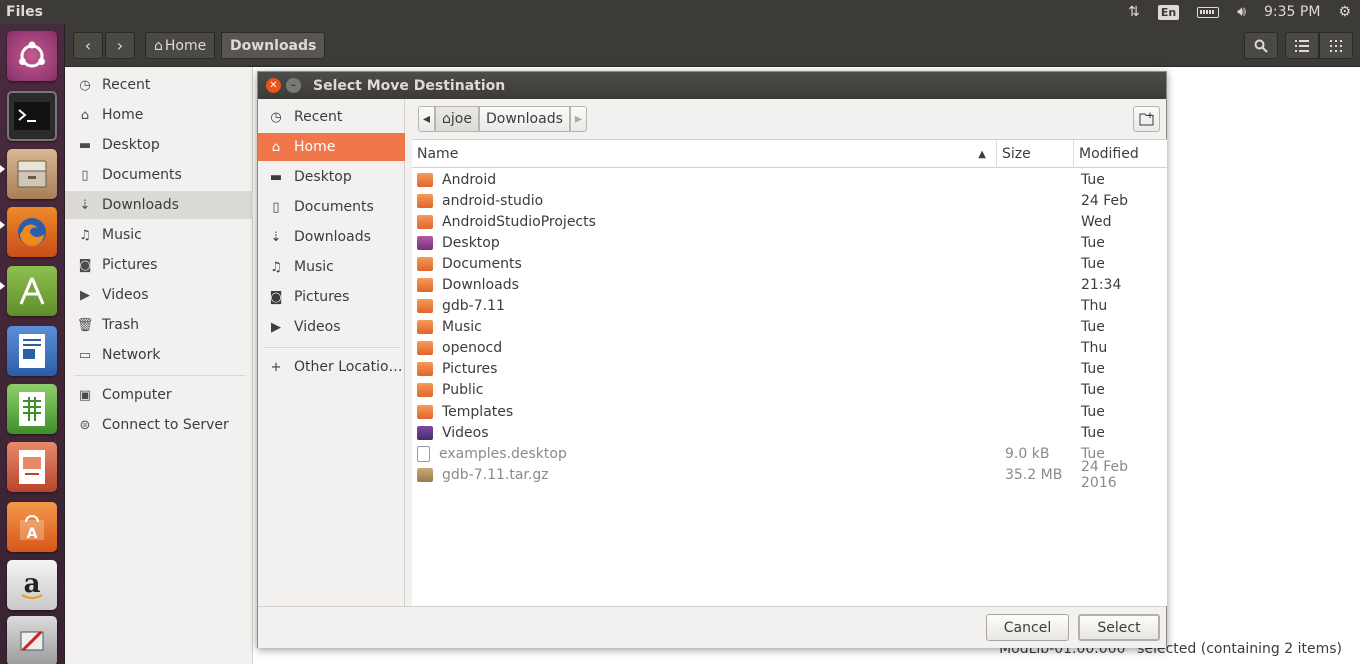  What do you see at coordinates (159, 355) in the screenshot?
I see `sidebar-item-network: ▭ Network` at bounding box center [159, 355].